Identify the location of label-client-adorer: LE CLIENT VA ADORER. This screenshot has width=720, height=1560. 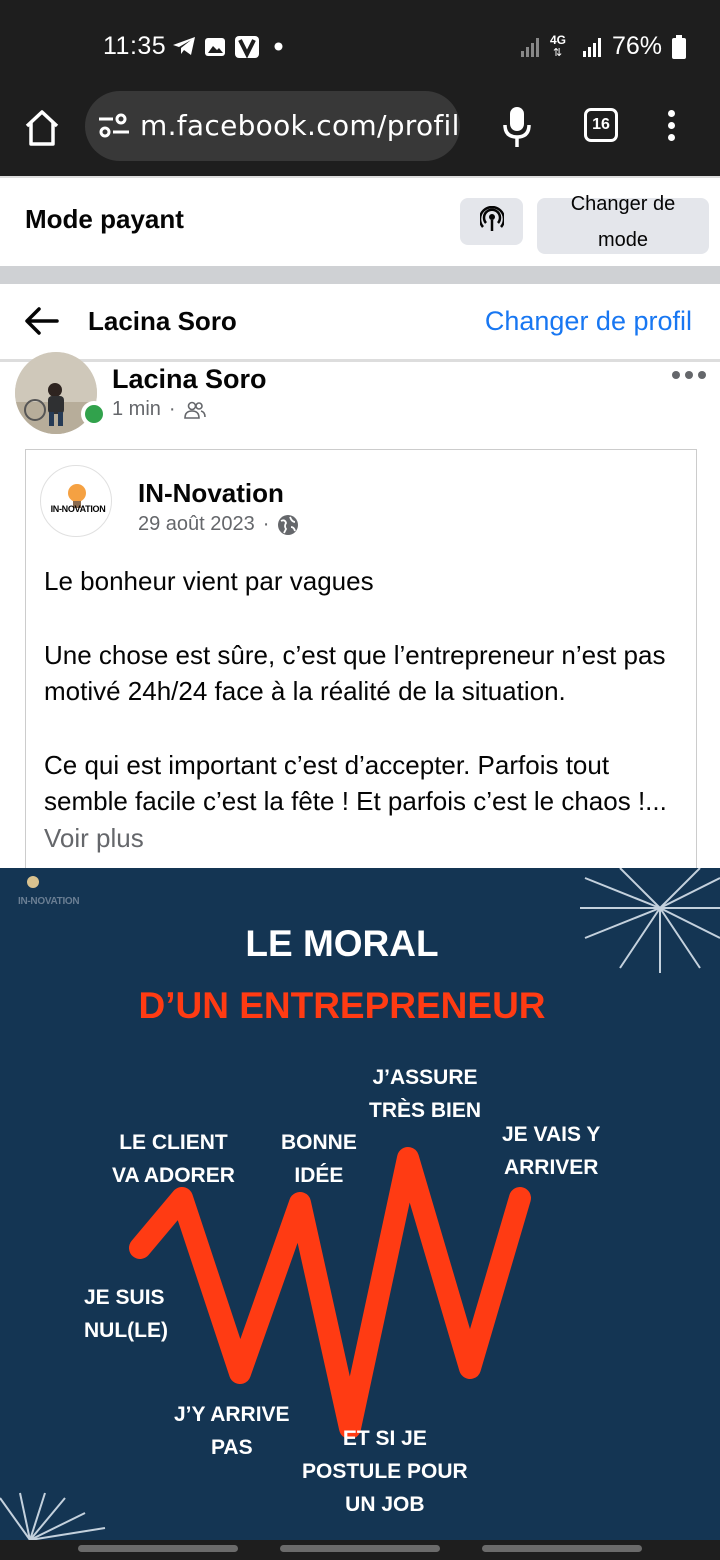
(173, 1159).